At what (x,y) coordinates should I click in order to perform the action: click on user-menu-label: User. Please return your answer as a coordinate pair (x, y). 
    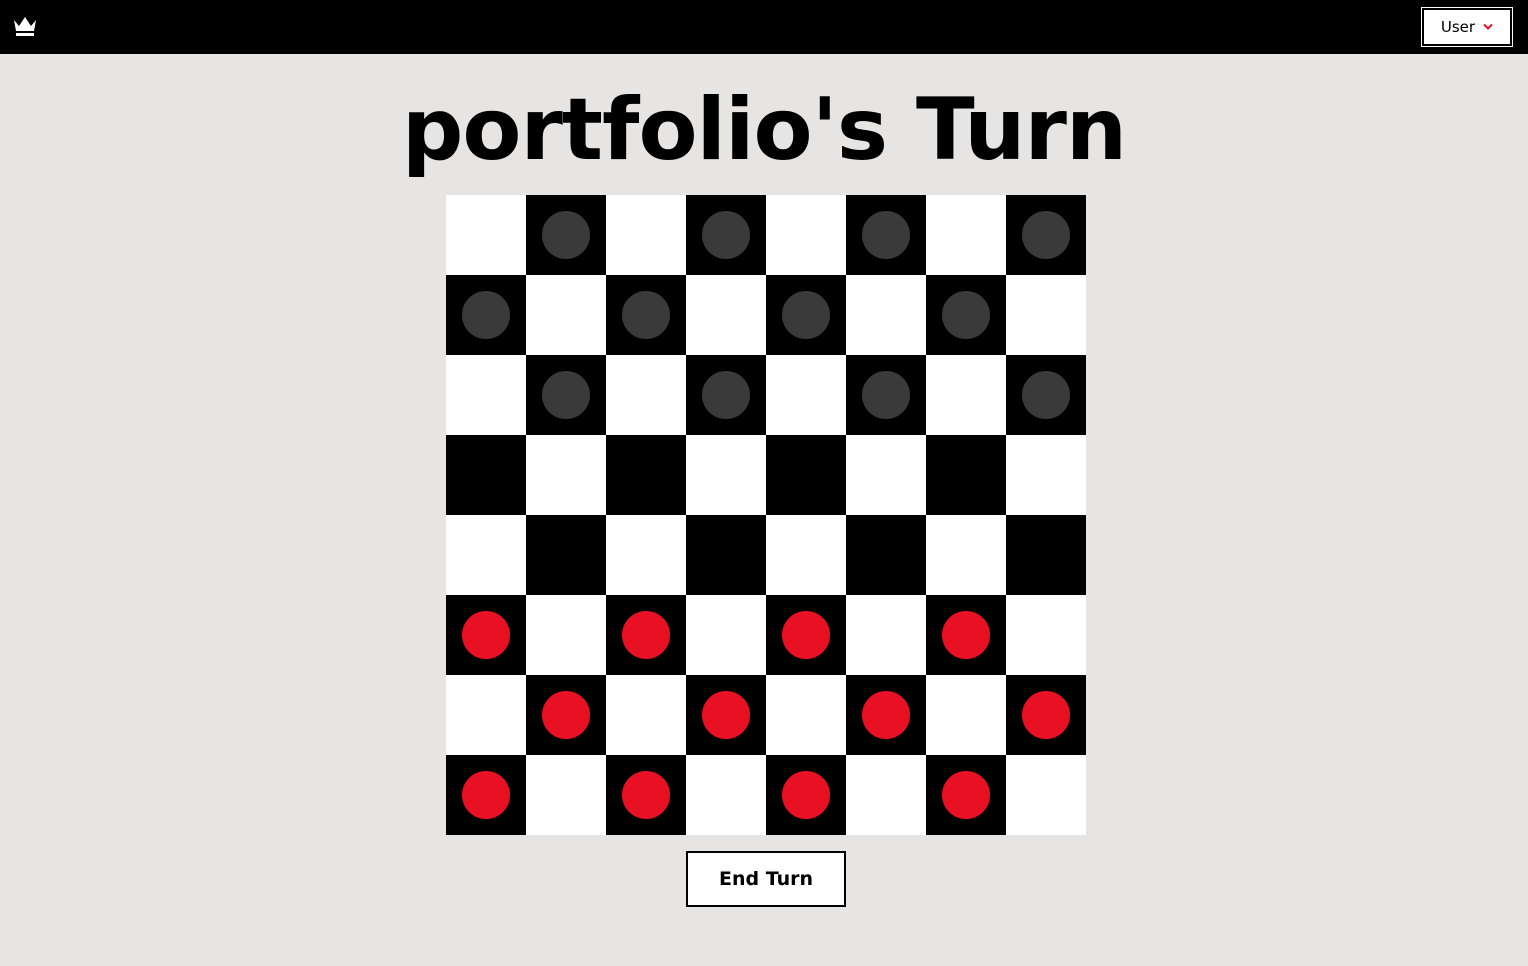
    Looking at the image, I should click on (1458, 27).